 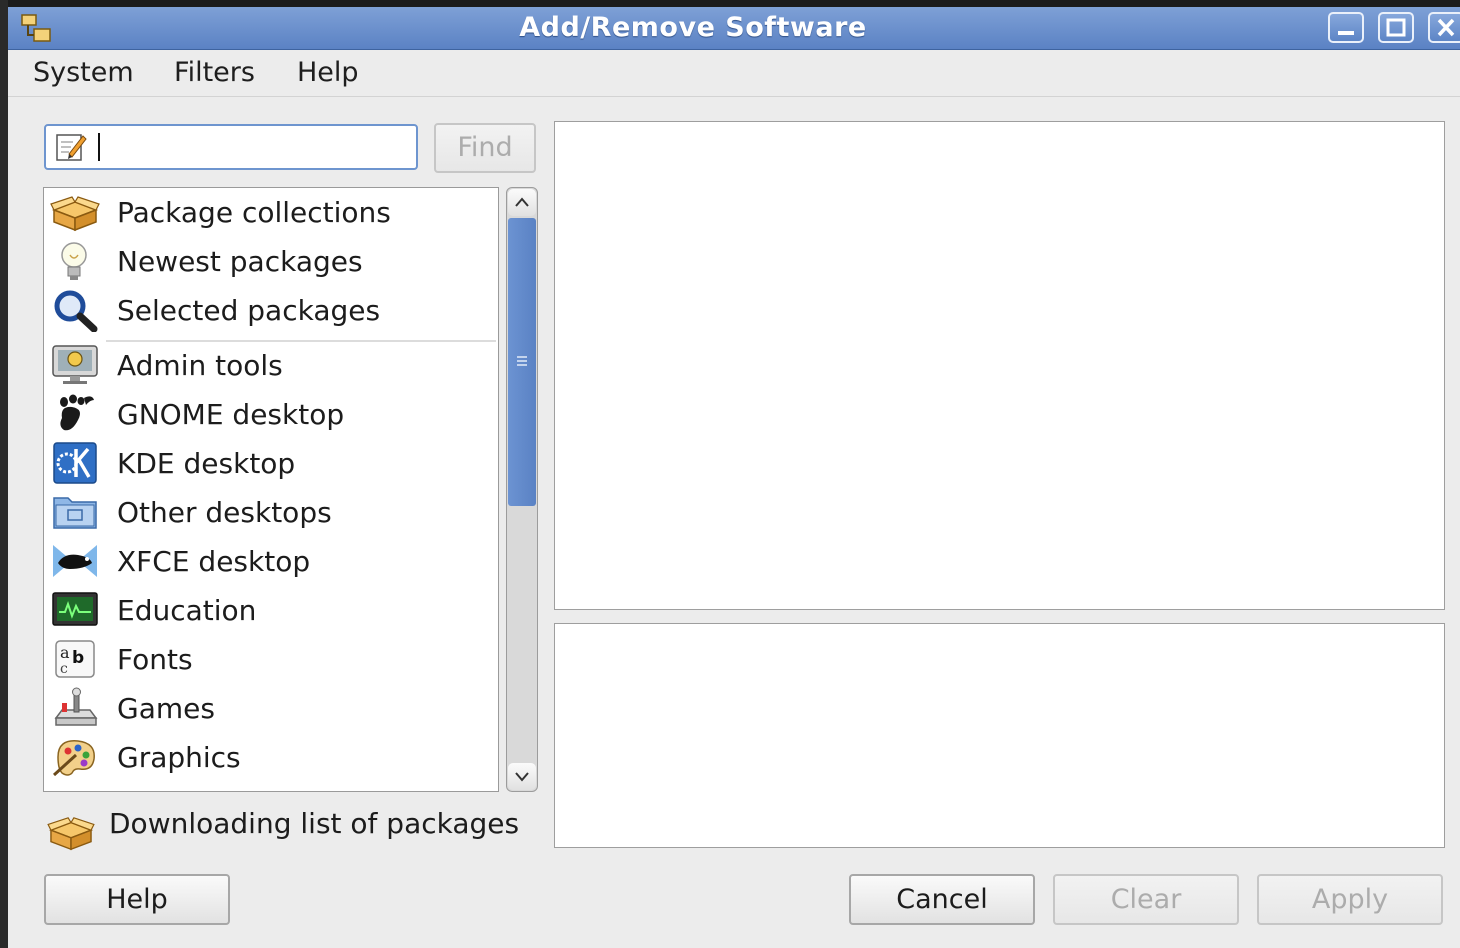 What do you see at coordinates (485, 148) in the screenshot?
I see `find-button: Find` at bounding box center [485, 148].